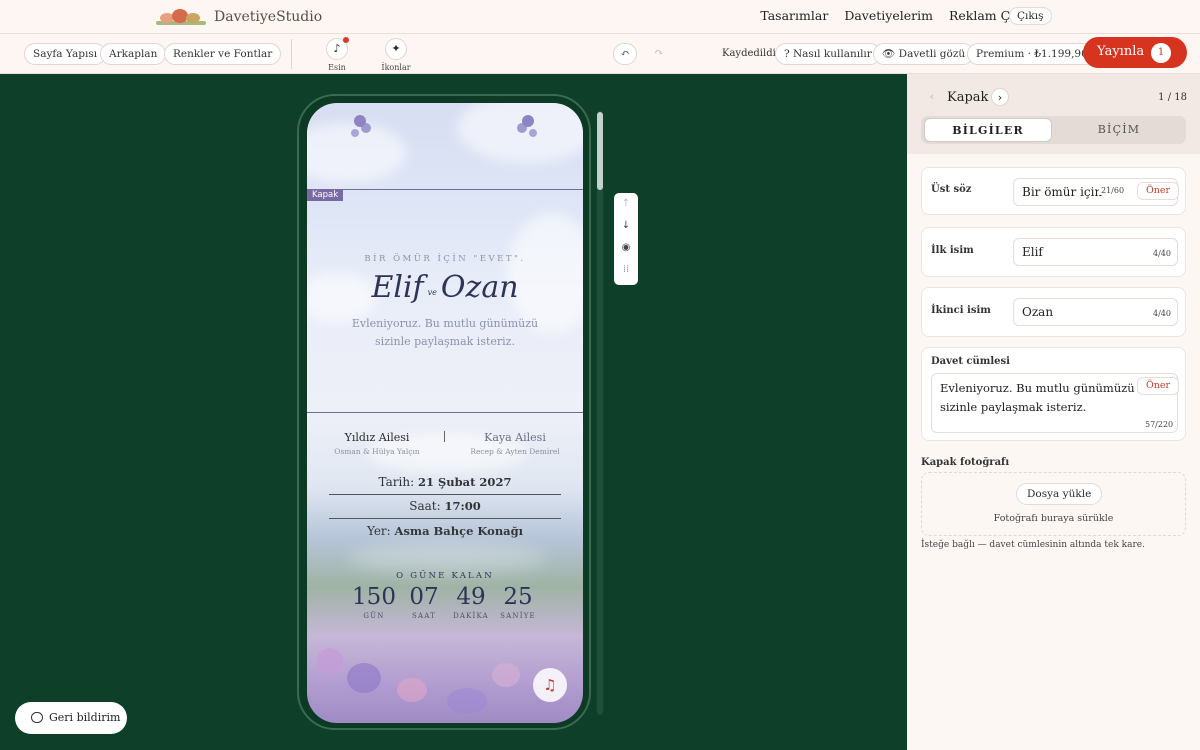  What do you see at coordinates (396, 48) in the screenshot?
I see `sparkle-icon: ✦` at bounding box center [396, 48].